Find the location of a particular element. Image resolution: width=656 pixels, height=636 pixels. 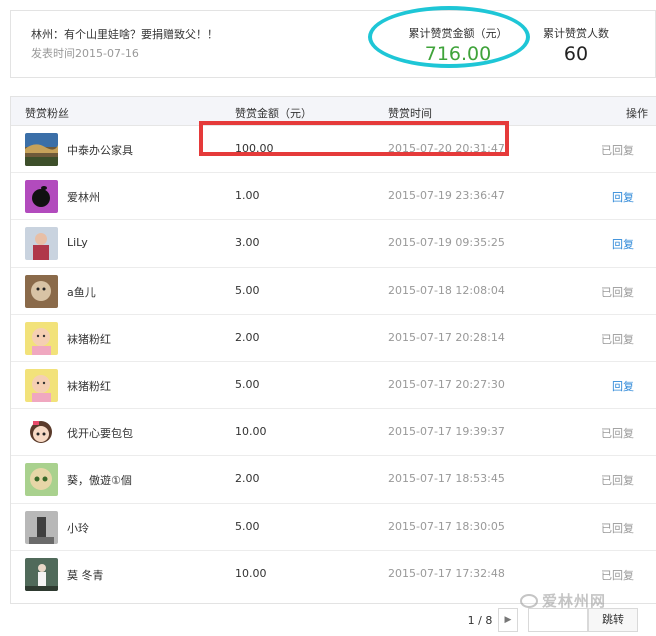

total-count-label: 累计赞赏人数 is located at coordinates (576, 33).